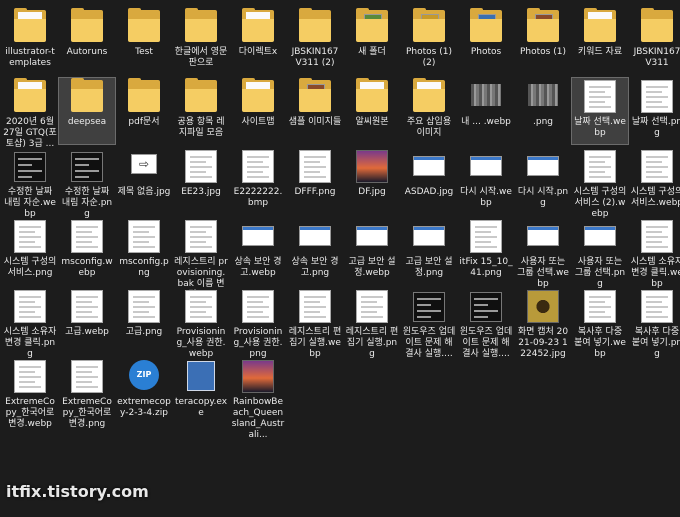  What do you see at coordinates (372, 181) in the screenshot?
I see `file-item: DF.jpg` at bounding box center [372, 181].